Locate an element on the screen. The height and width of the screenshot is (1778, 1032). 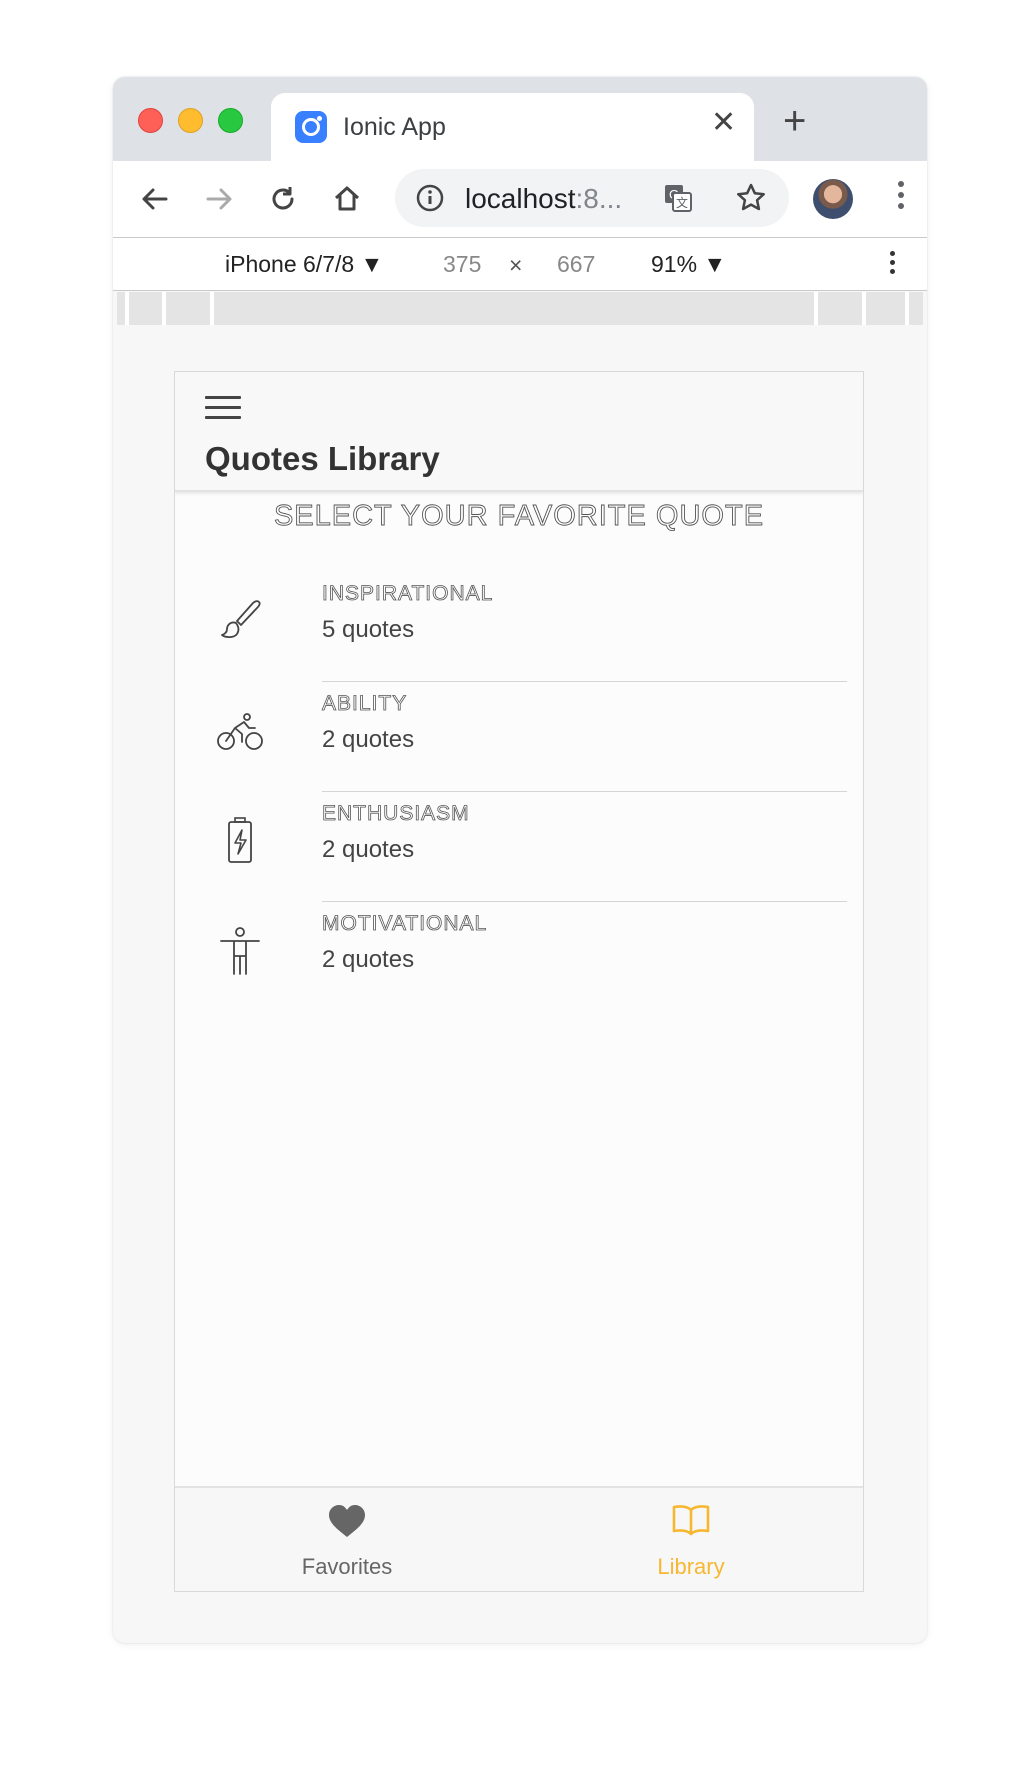
minimize-window-button is located at coordinates (190, 120).